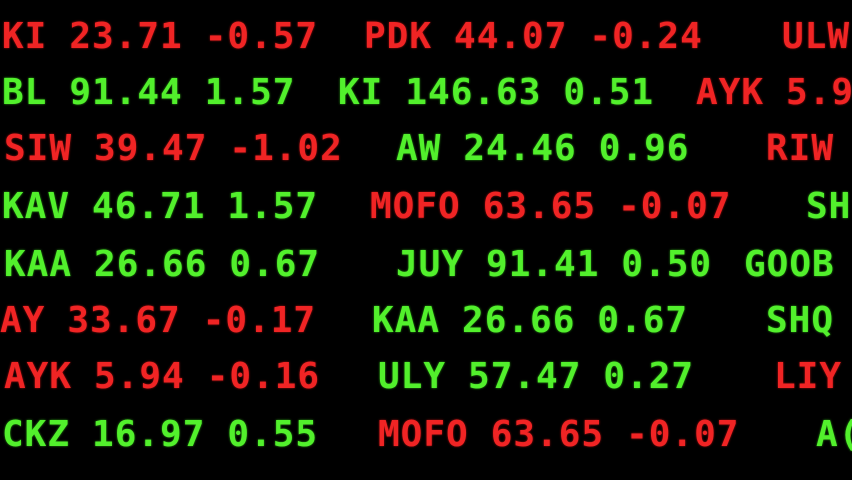  What do you see at coordinates (126, 36) in the screenshot?
I see `ticker-price: 23.71` at bounding box center [126, 36].